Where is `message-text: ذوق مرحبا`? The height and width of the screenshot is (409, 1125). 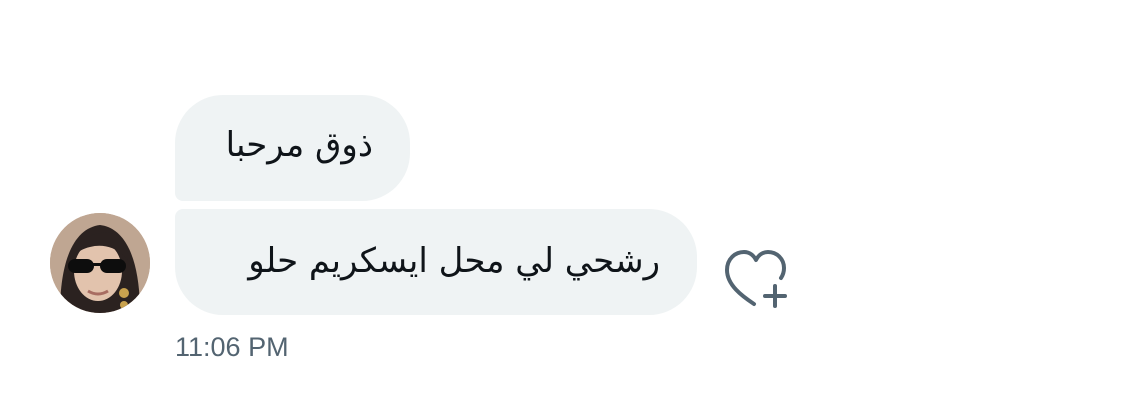 message-text: ذوق مرحبا is located at coordinates (299, 145).